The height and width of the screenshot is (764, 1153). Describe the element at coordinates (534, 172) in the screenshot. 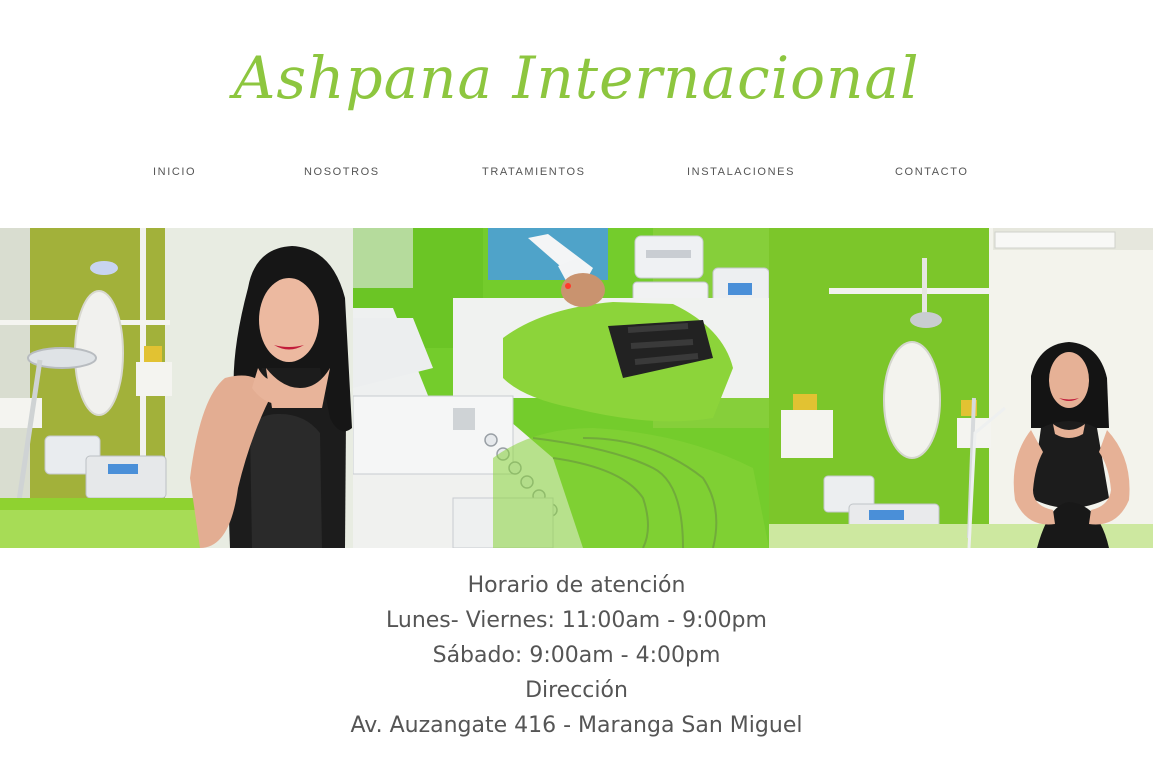

I see `nav-link-tratamientos: TRATAMIENTOS` at that location.